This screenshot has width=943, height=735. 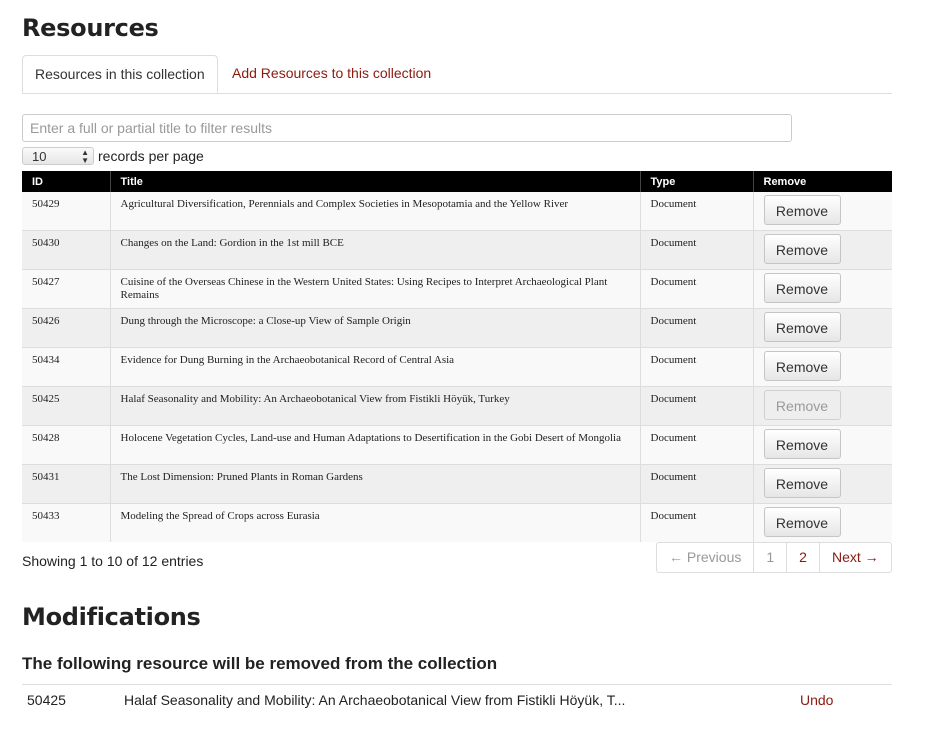 I want to click on cell-id: 50425, so click(x=66, y=406).